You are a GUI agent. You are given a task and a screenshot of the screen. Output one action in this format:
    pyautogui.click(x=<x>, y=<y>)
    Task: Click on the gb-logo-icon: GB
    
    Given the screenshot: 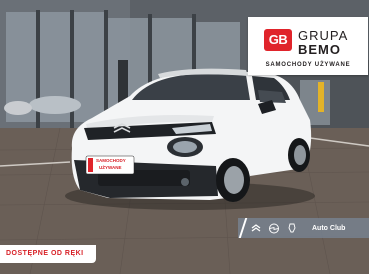 What is the action you would take?
    pyautogui.click(x=278, y=40)
    